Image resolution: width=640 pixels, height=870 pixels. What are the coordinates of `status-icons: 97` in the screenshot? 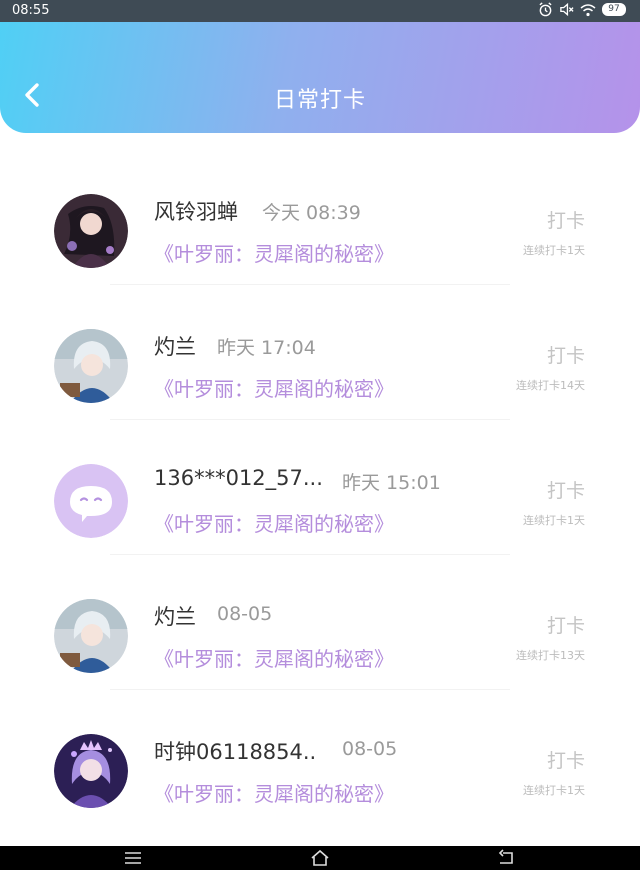 It's located at (582, 9).